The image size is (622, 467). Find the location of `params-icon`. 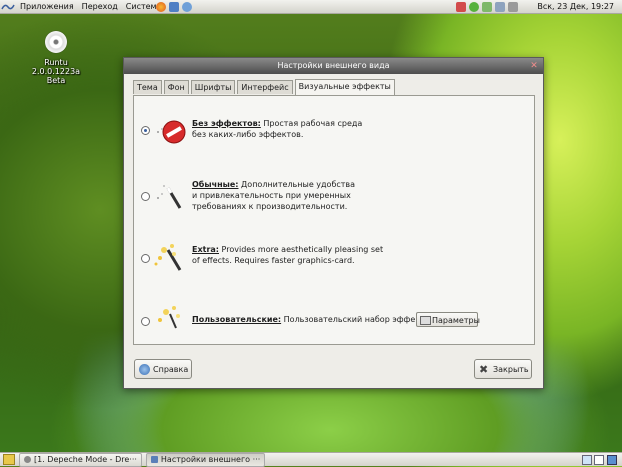

params-icon is located at coordinates (425, 320).